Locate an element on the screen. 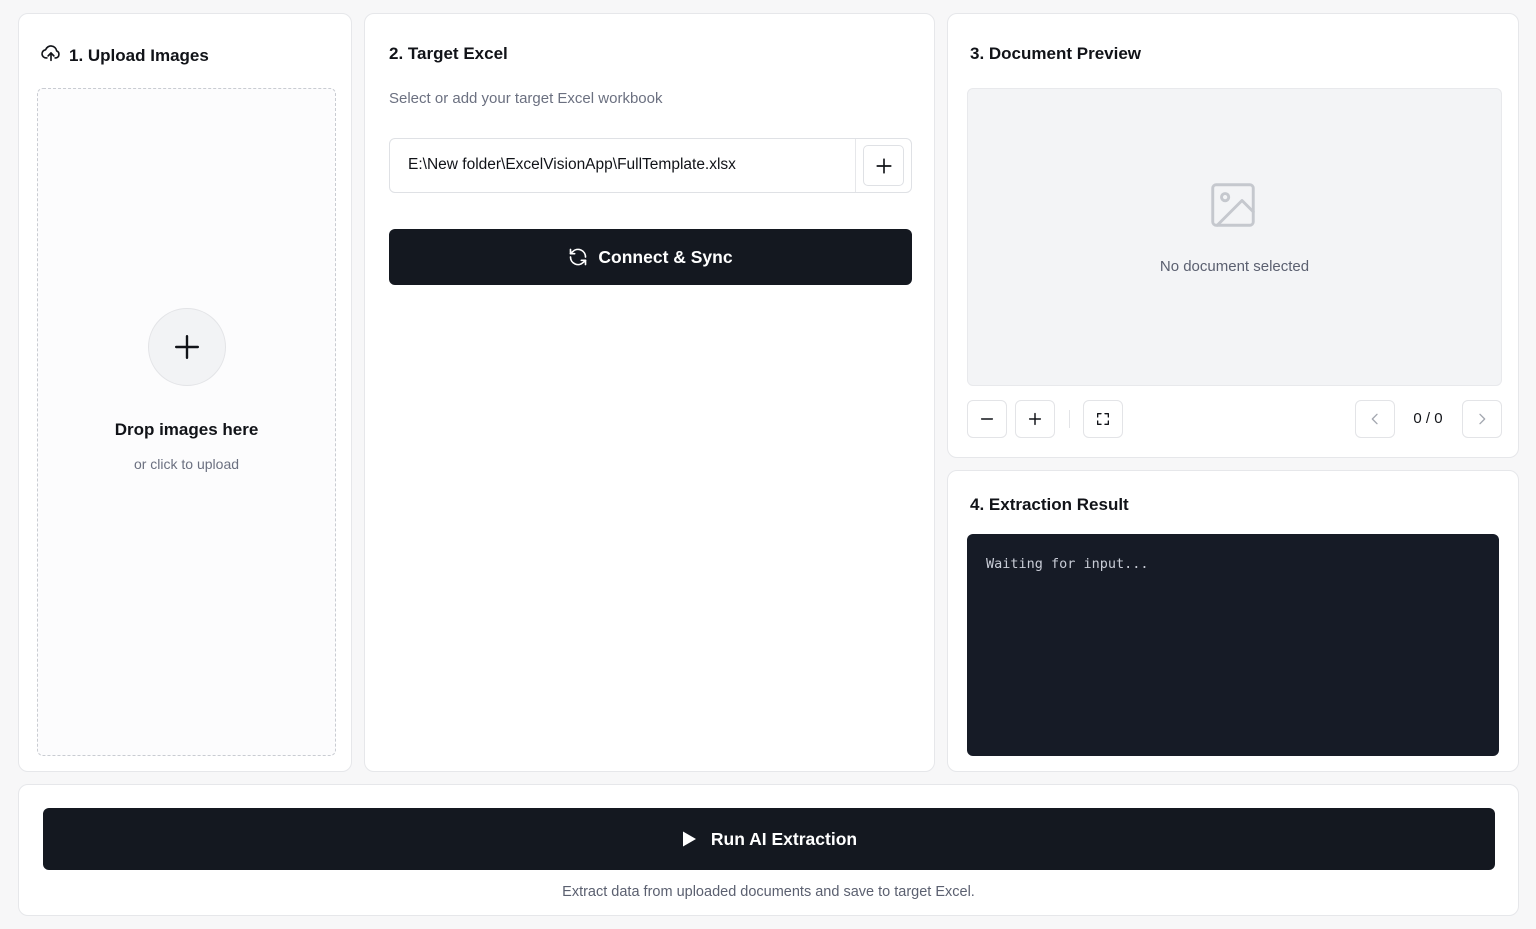  preview-area: No document selected is located at coordinates (1234, 237).